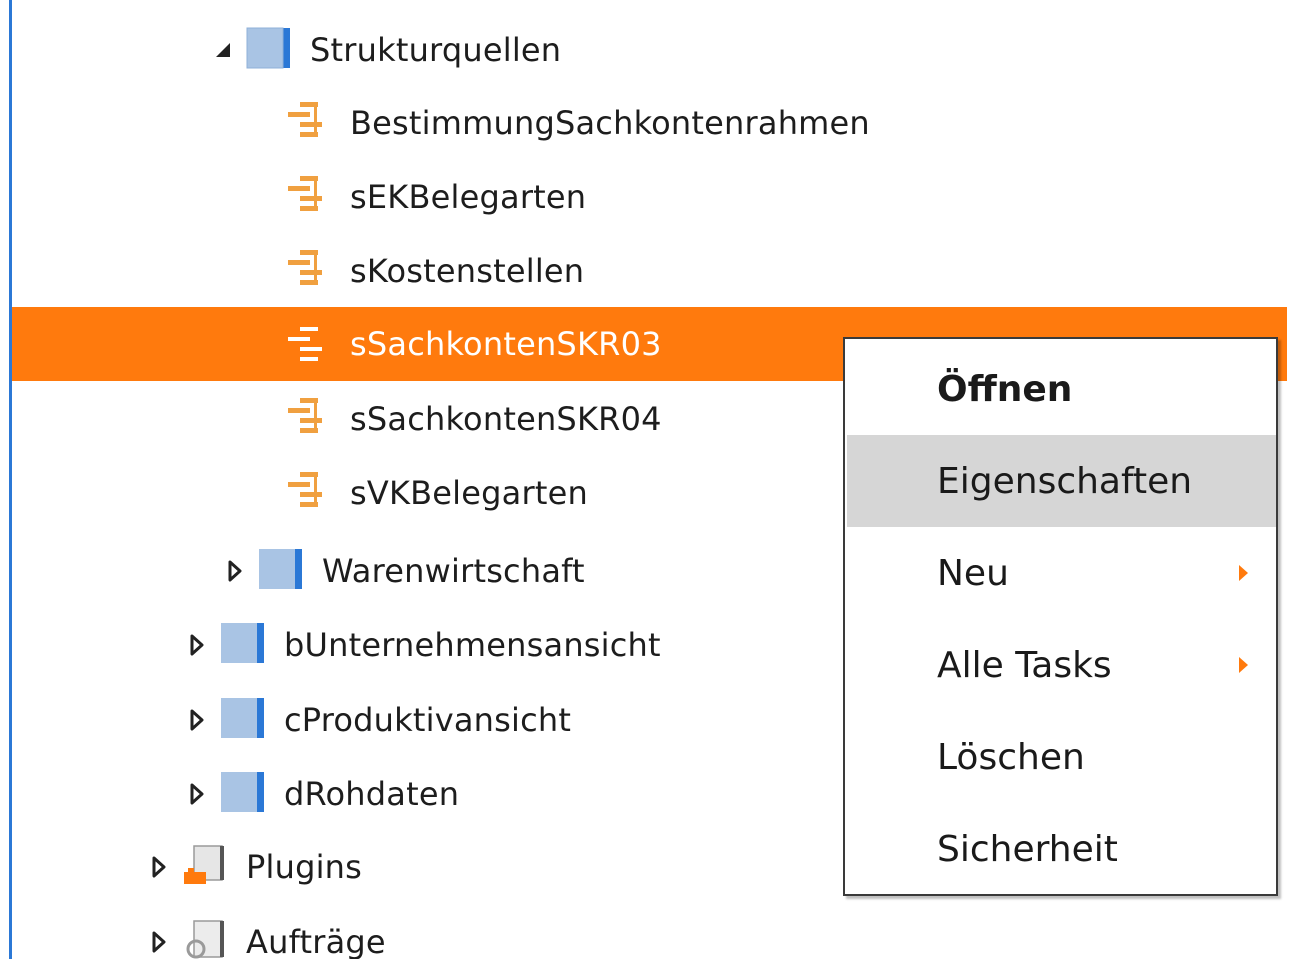 The height and width of the screenshot is (959, 1312). What do you see at coordinates (205, 867) in the screenshot?
I see `plugin-icon` at bounding box center [205, 867].